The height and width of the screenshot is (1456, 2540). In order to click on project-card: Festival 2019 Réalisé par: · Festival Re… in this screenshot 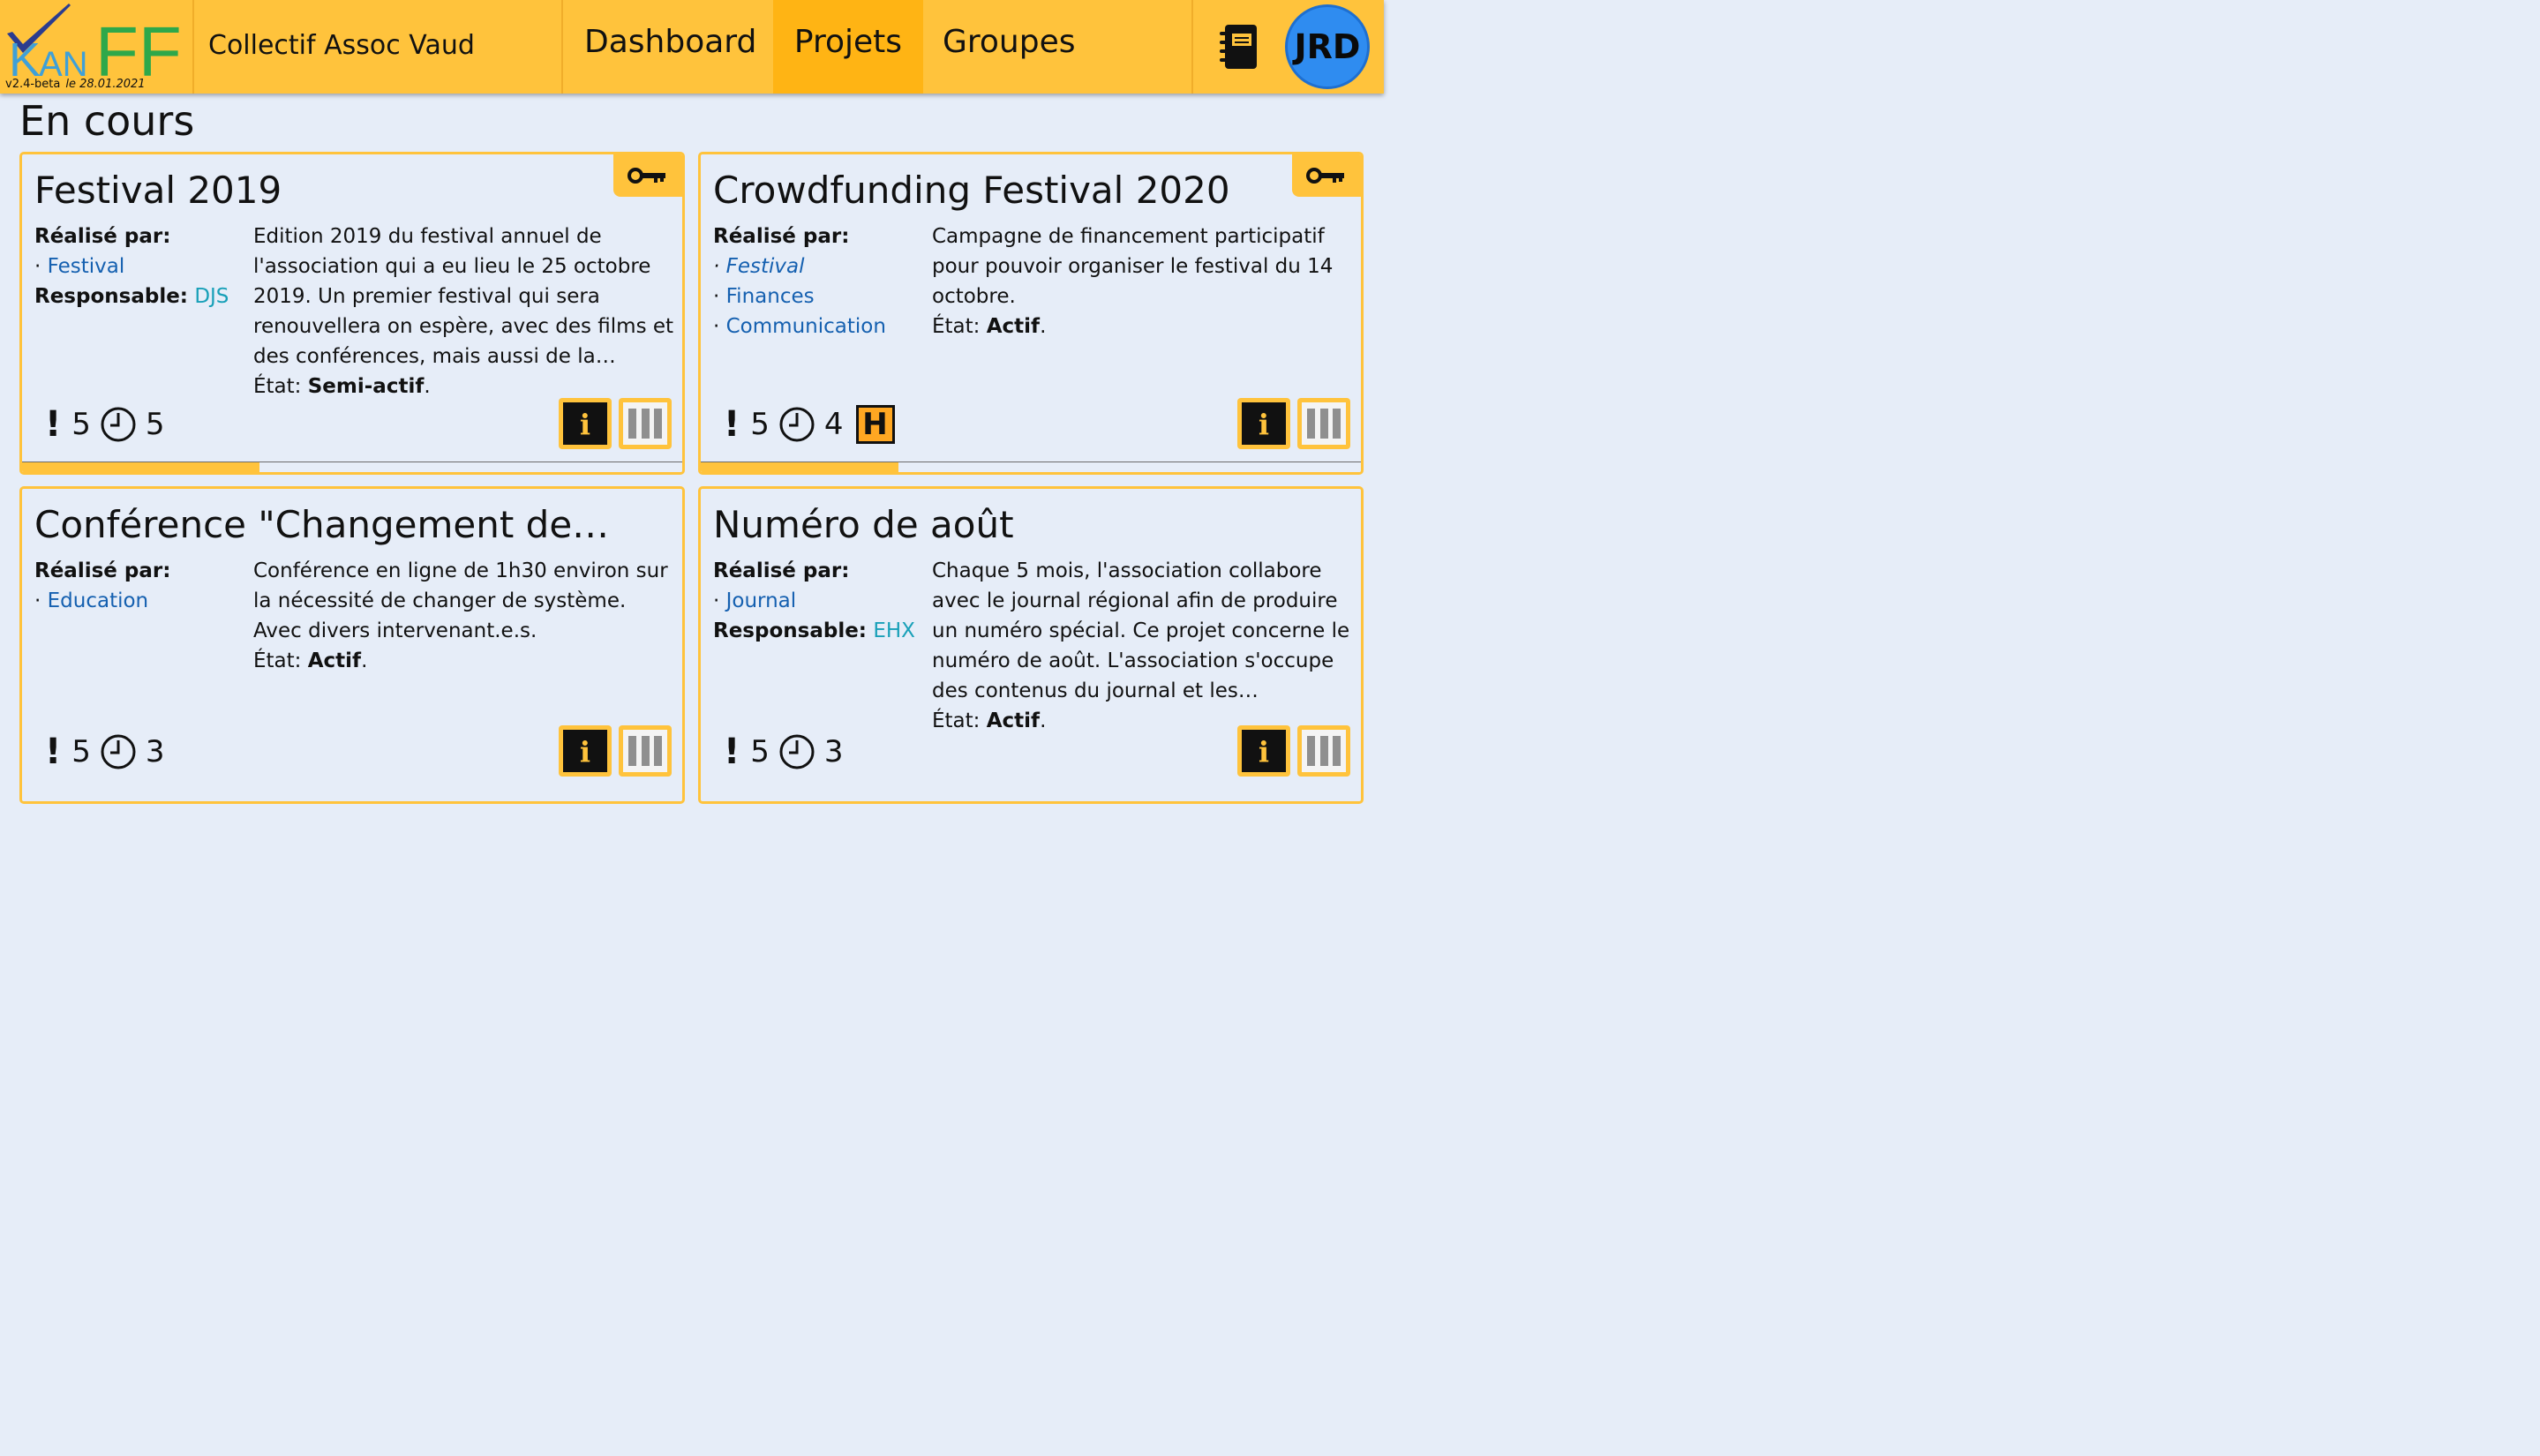, I will do `click(352, 313)`.